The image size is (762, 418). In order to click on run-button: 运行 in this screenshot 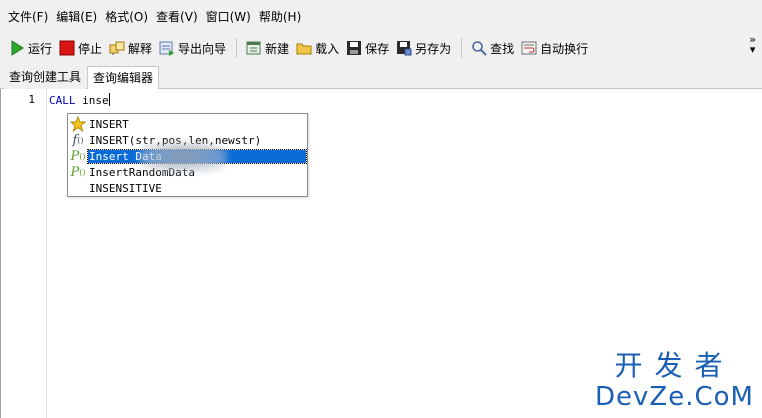, I will do `click(30, 48)`.